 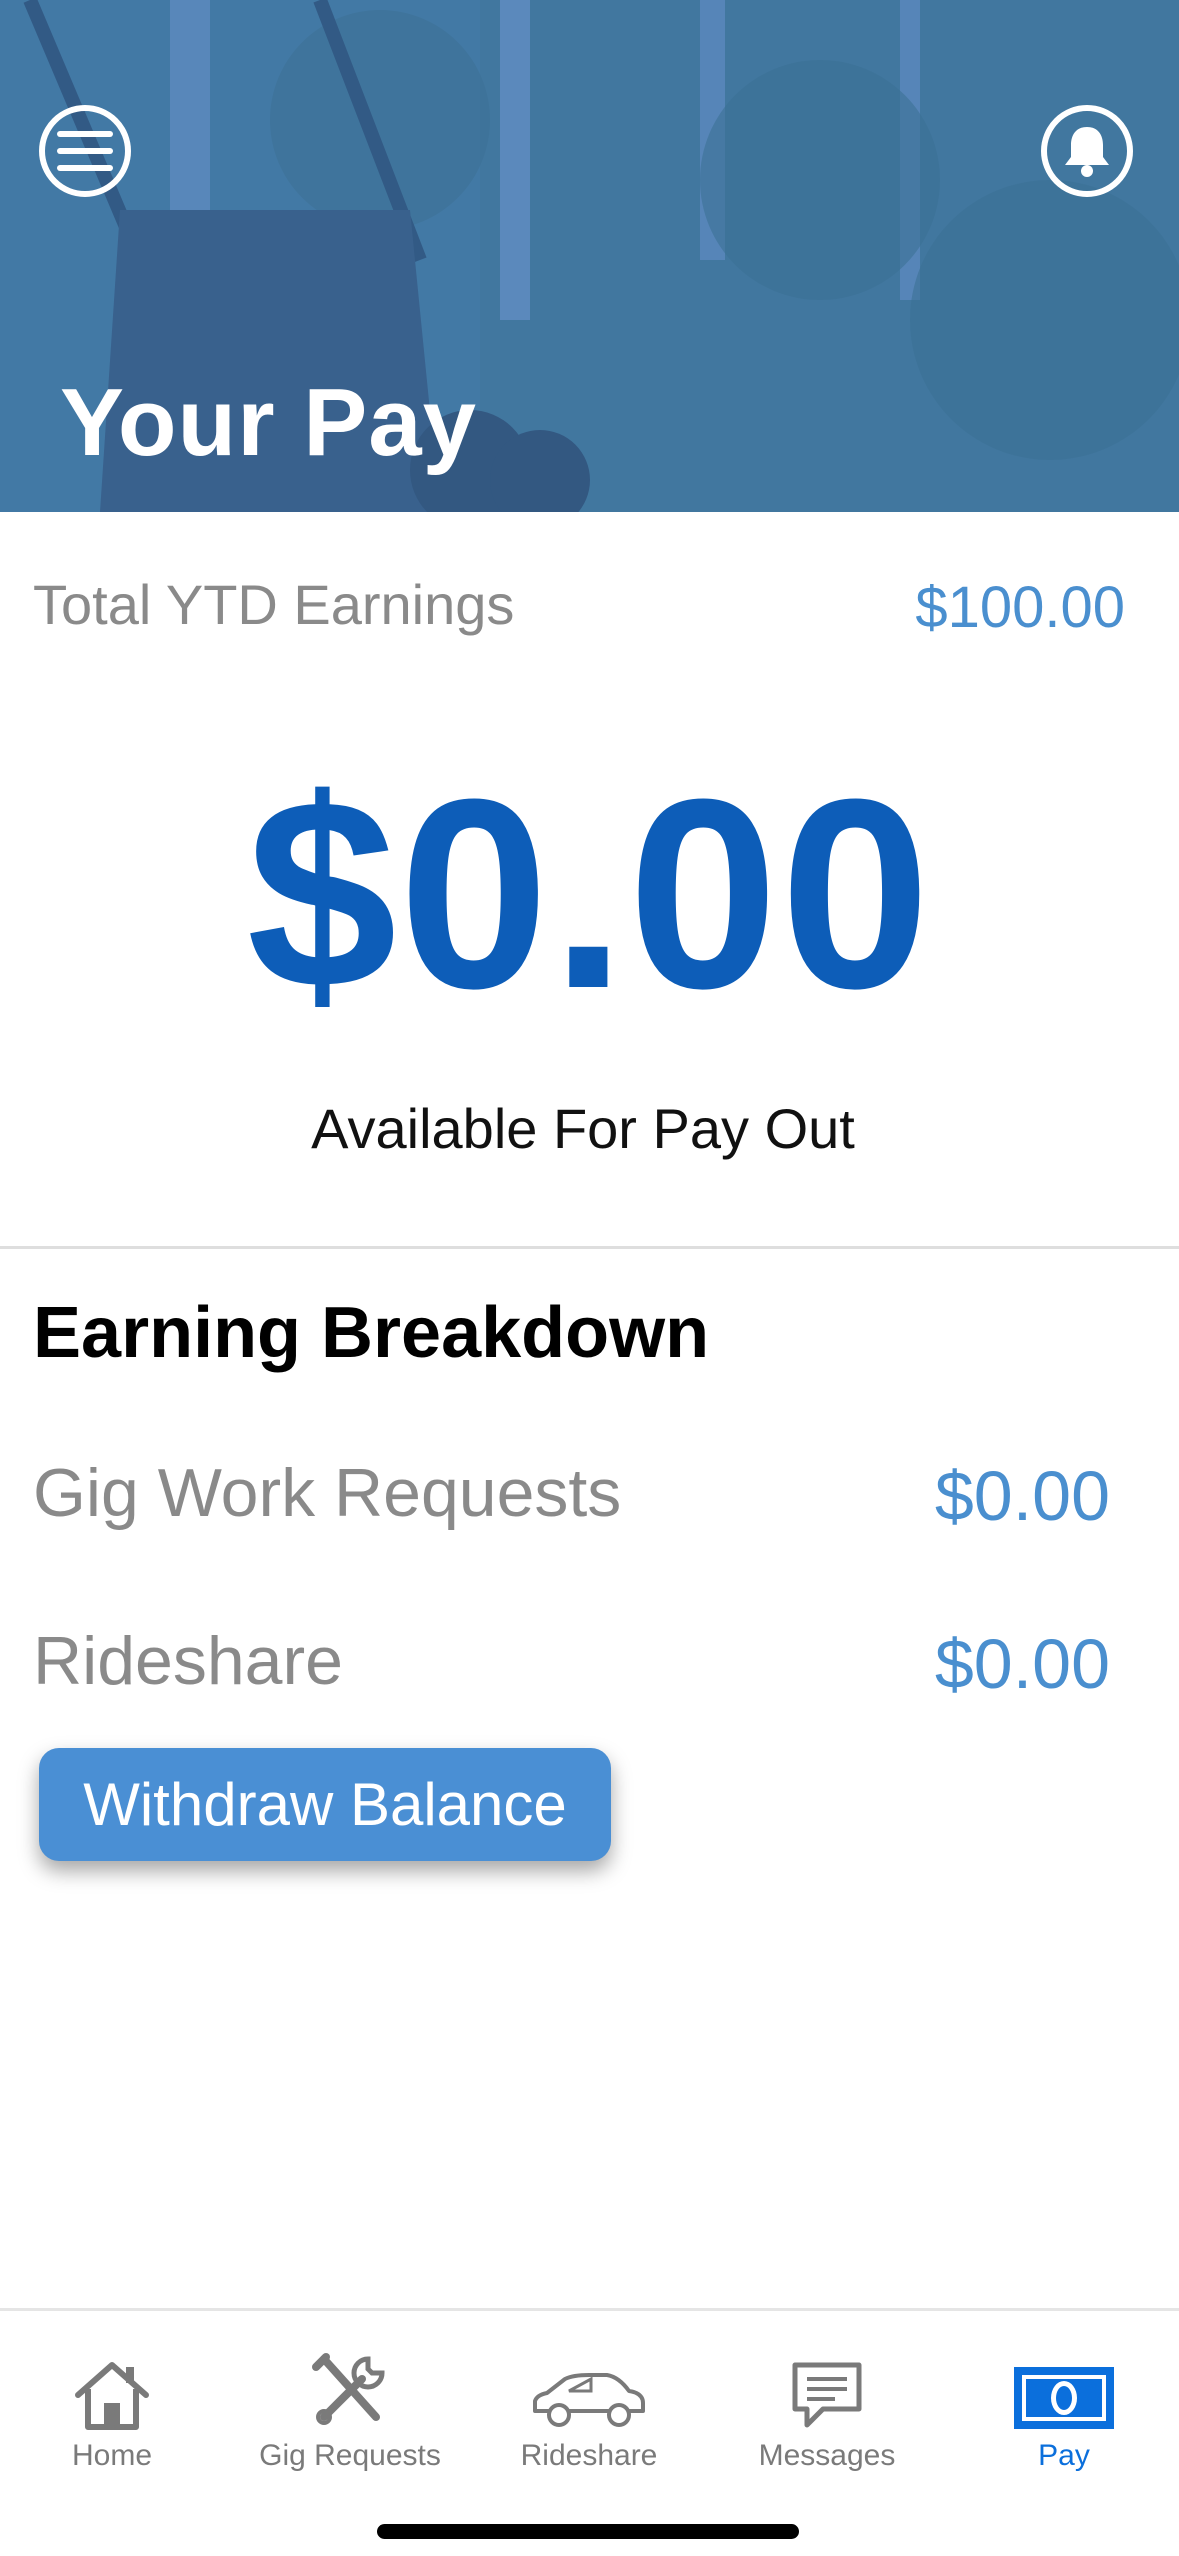 I want to click on section-divider, so click(x=589, y=1247).